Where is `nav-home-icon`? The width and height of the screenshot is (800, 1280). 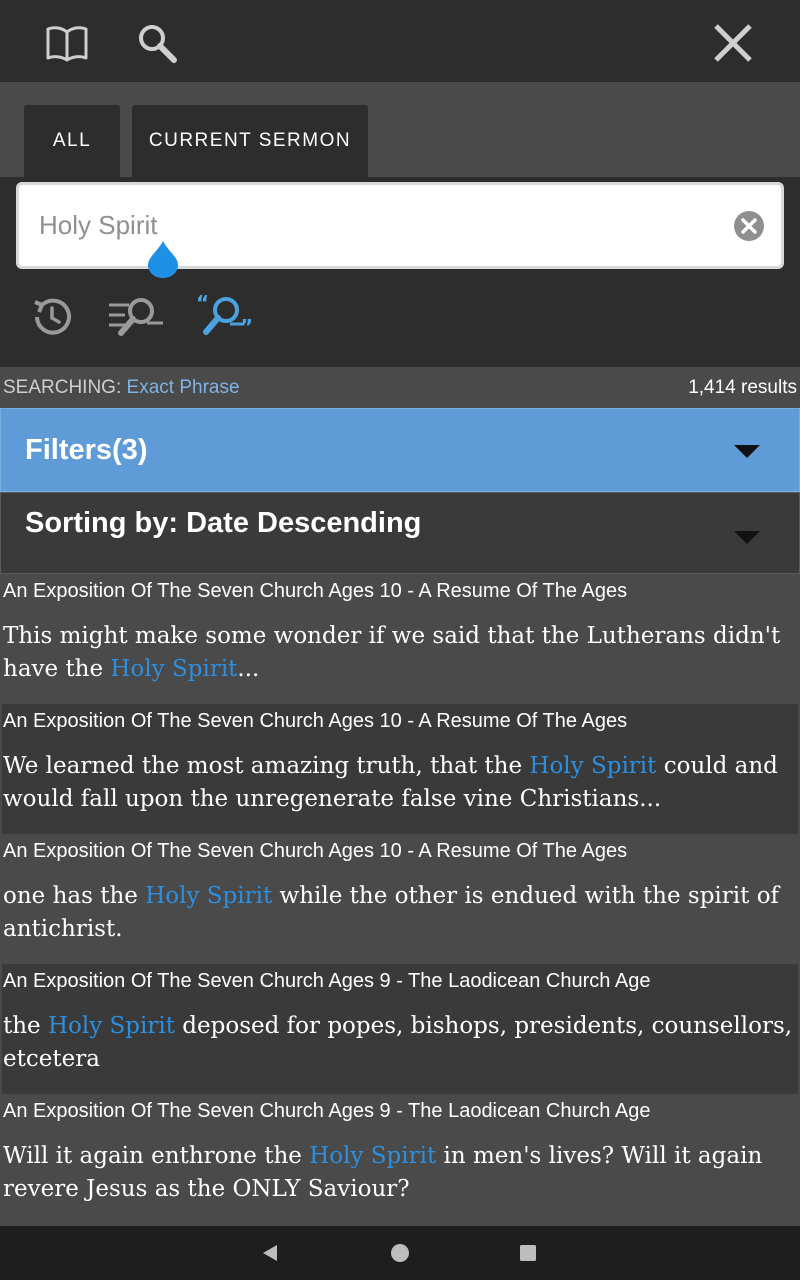 nav-home-icon is located at coordinates (400, 1253).